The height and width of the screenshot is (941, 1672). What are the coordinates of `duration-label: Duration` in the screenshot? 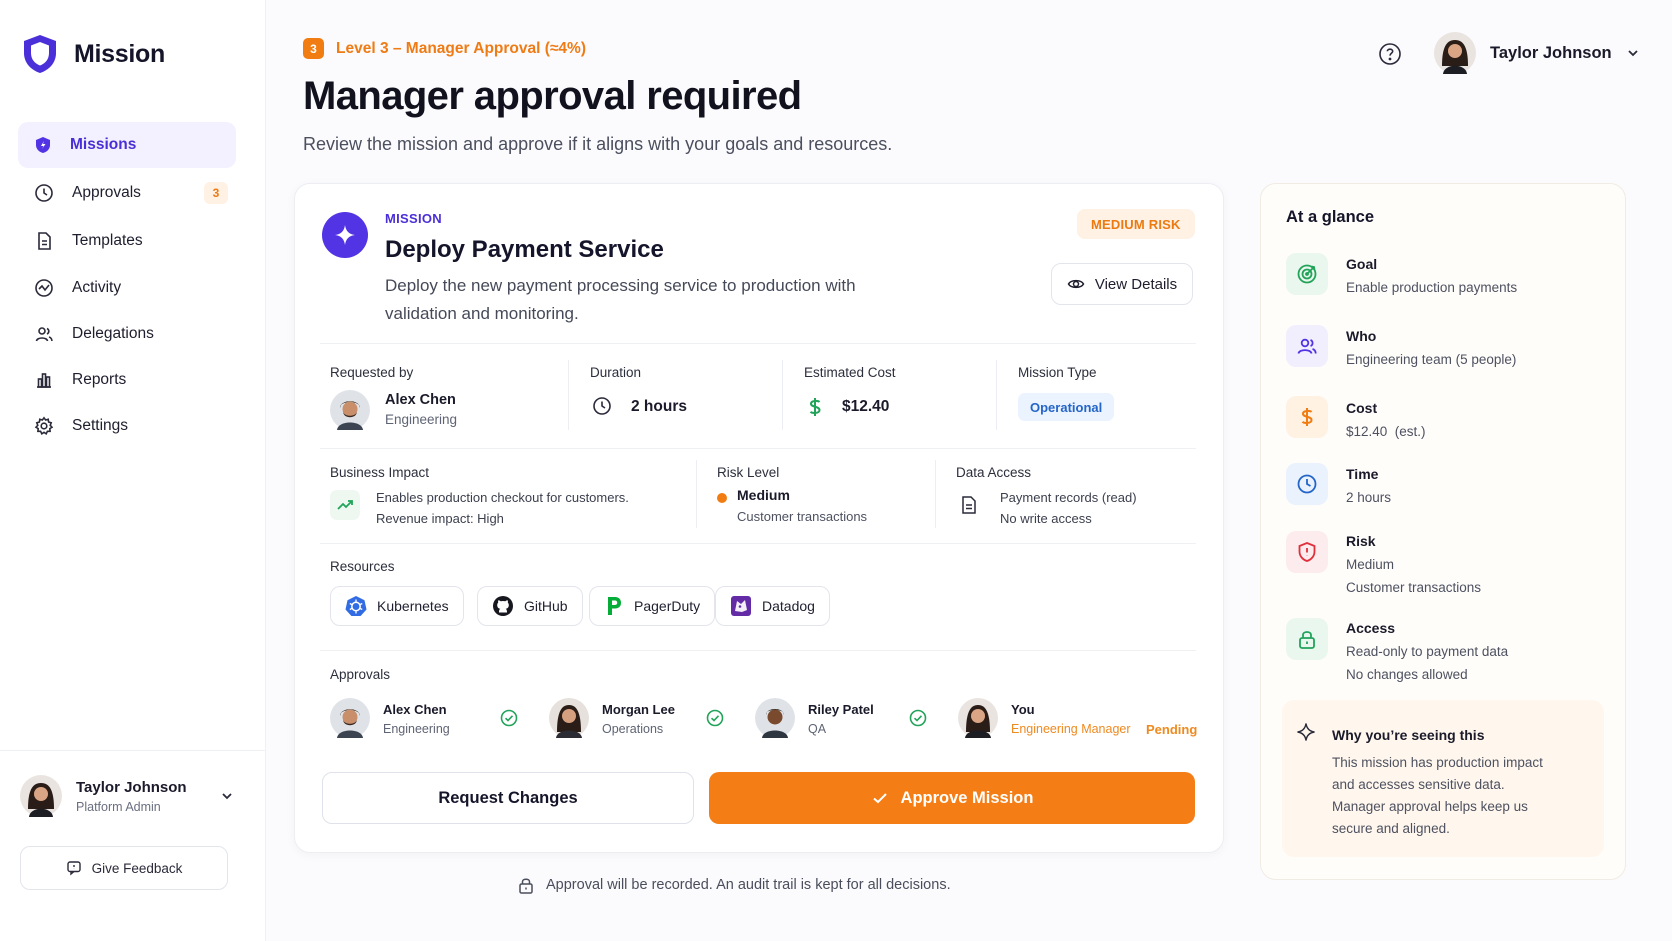 It's located at (616, 372).